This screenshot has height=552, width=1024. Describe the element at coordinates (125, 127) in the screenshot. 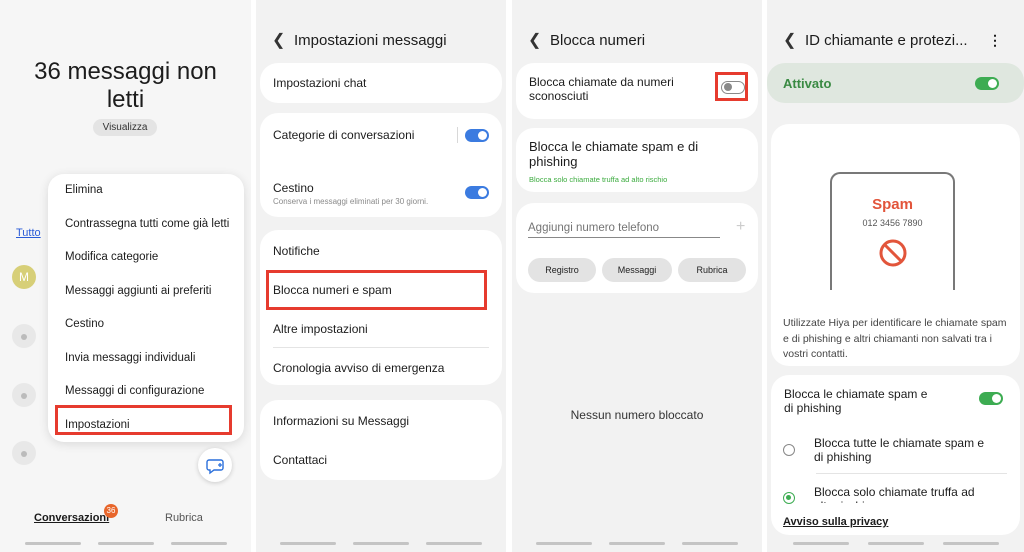

I see `view-button: Visualizza` at that location.